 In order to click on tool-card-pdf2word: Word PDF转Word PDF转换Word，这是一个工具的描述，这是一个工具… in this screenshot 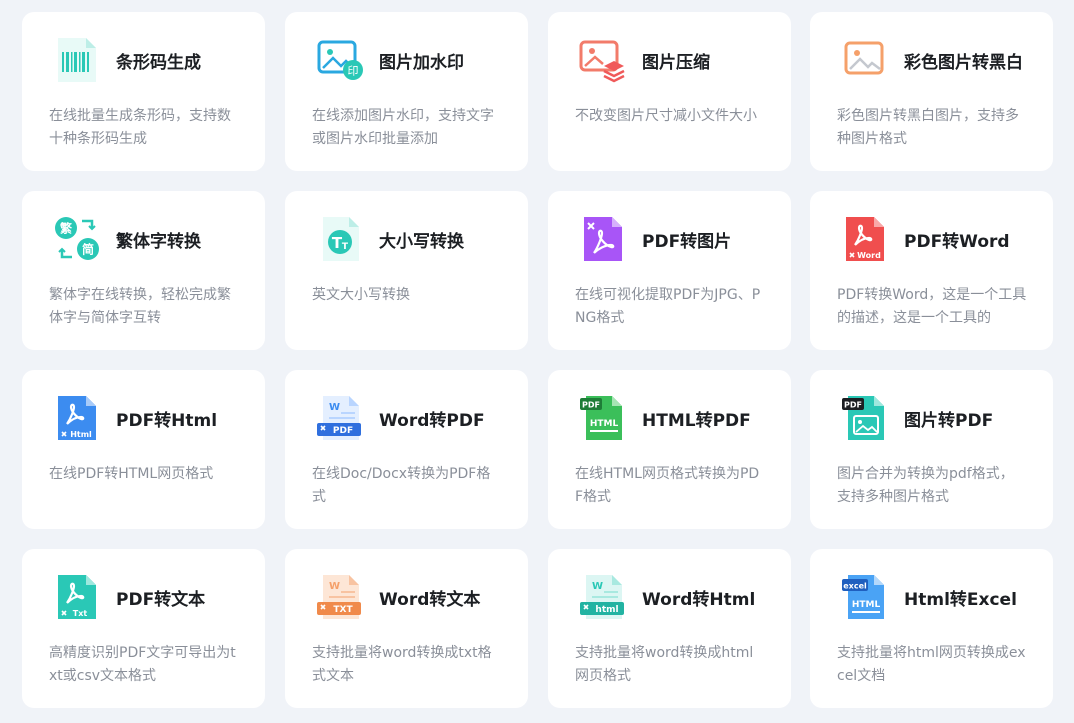, I will do `click(931, 270)`.